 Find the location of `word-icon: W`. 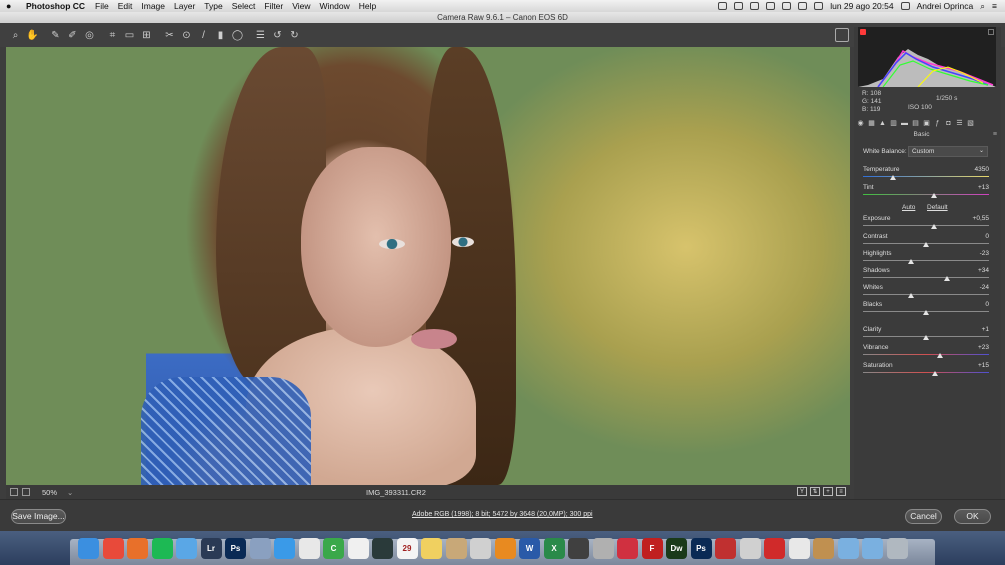

word-icon: W is located at coordinates (529, 548).